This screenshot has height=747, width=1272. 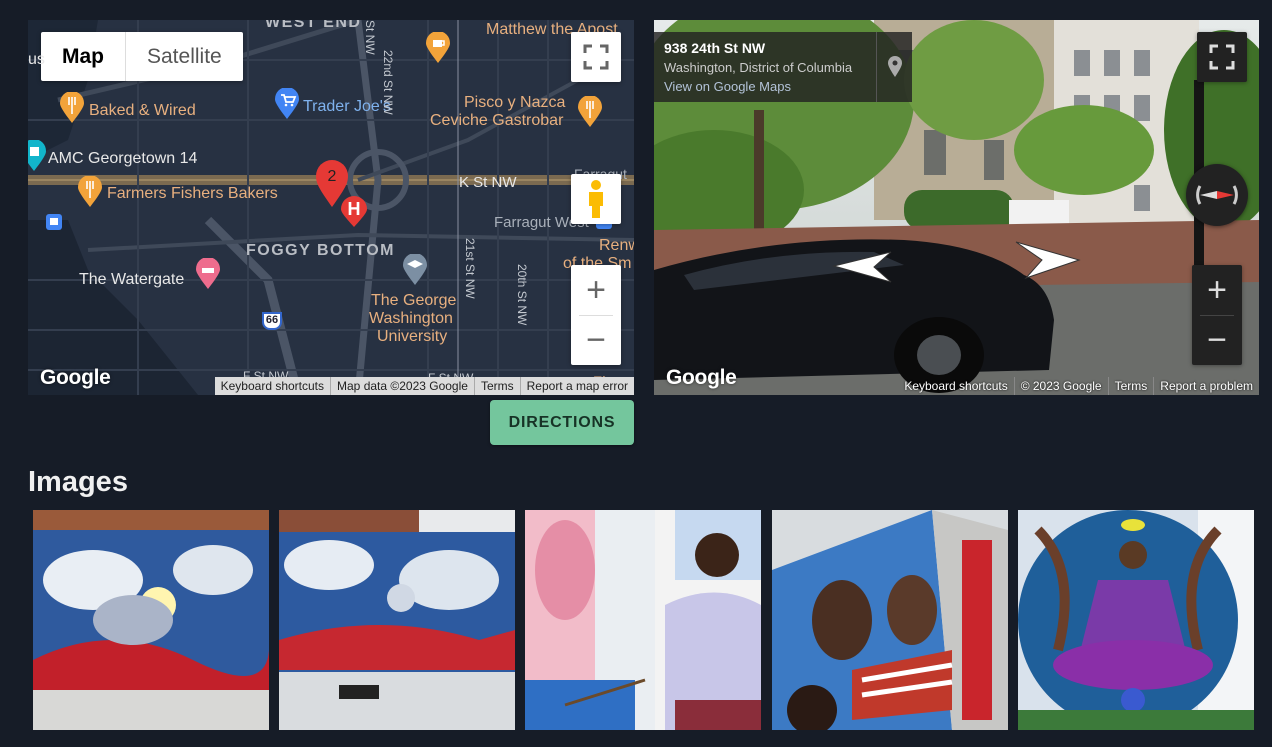 I want to click on cinema-icon, so click(x=37, y=156).